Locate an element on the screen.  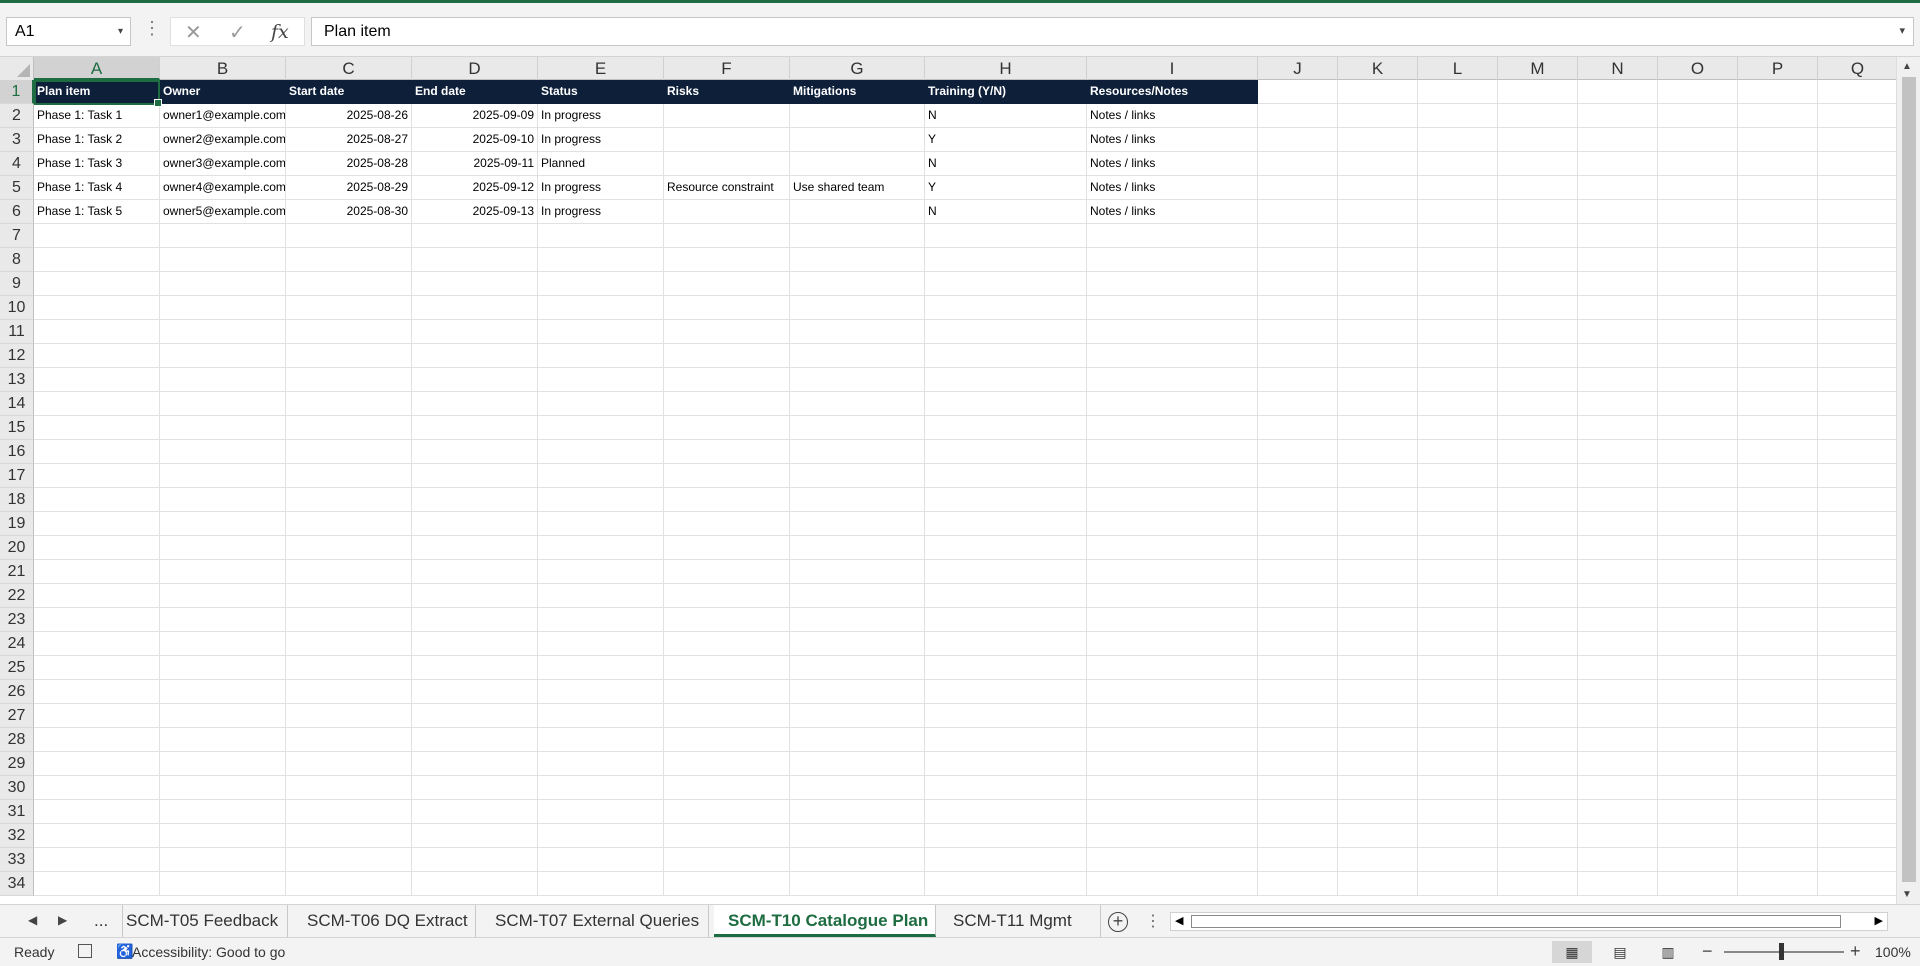
cell-e9 is located at coordinates (601, 284).